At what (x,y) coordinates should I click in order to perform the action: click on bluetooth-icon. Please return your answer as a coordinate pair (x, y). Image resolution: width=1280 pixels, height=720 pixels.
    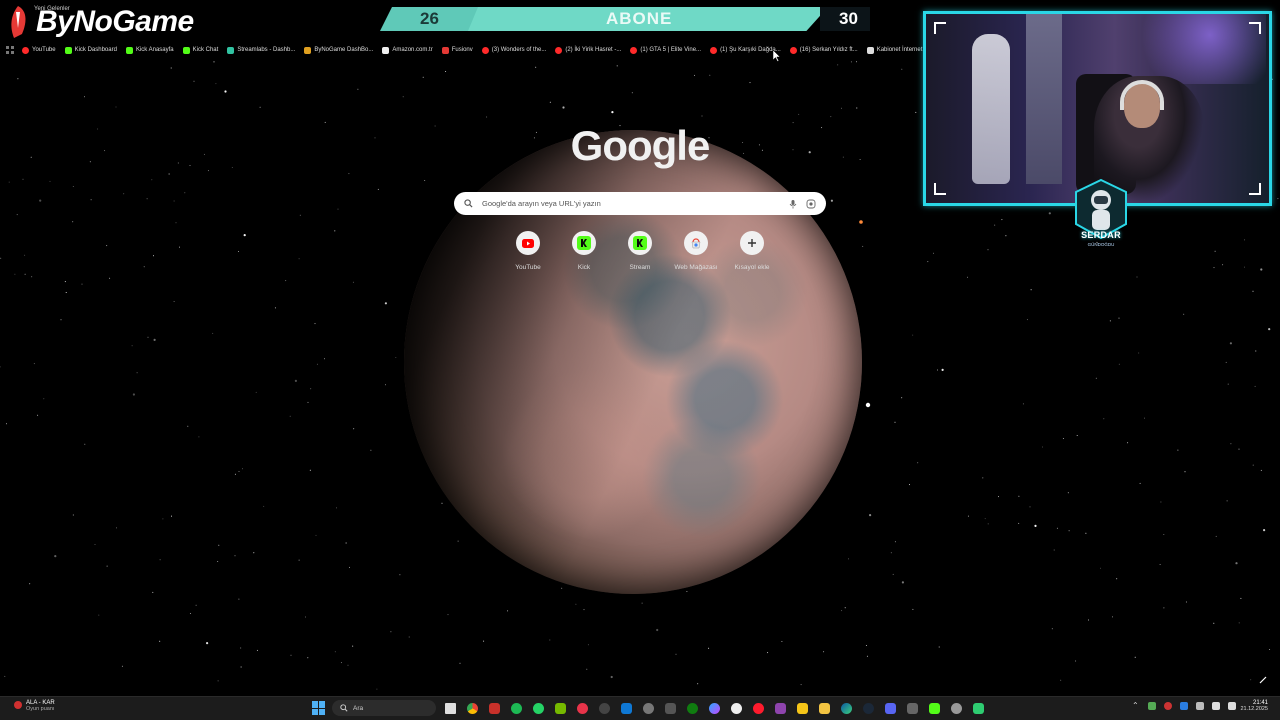
    Looking at the image, I should click on (1184, 706).